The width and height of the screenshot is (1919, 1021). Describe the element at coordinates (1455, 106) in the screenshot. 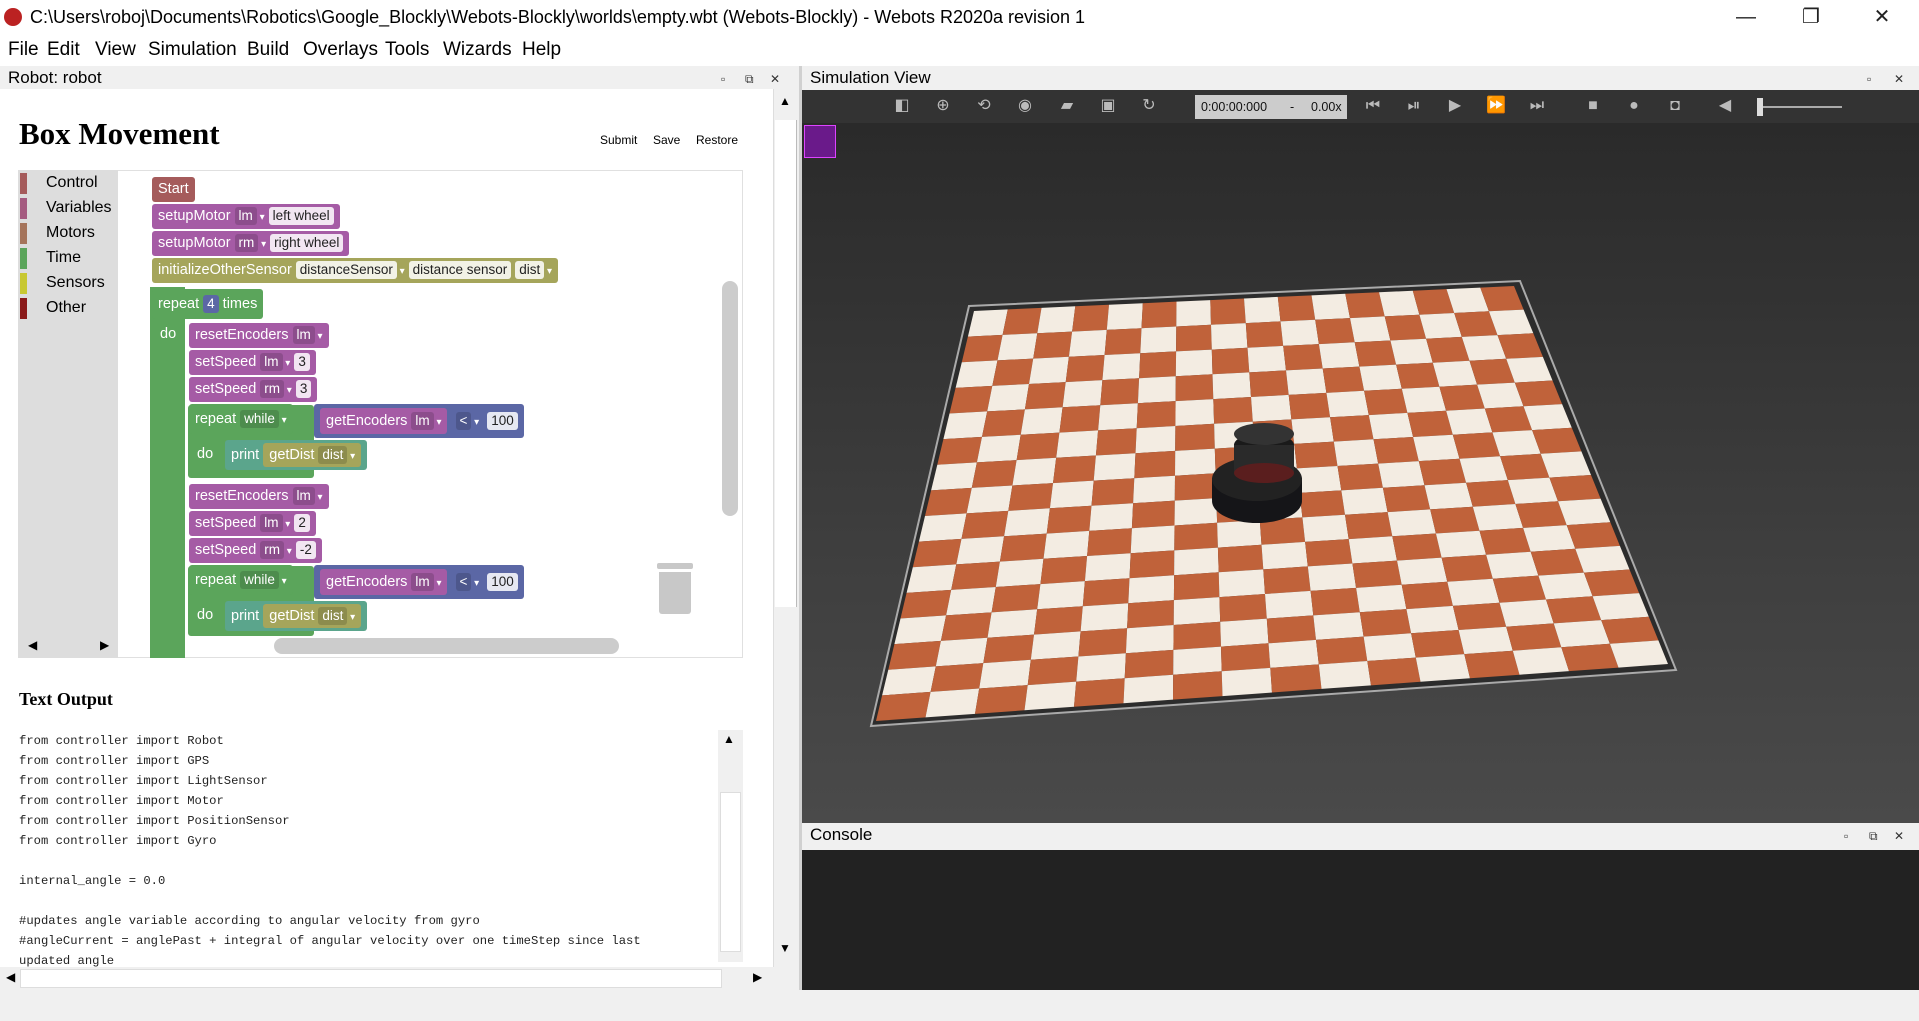

I see `play-icon: ▶` at that location.